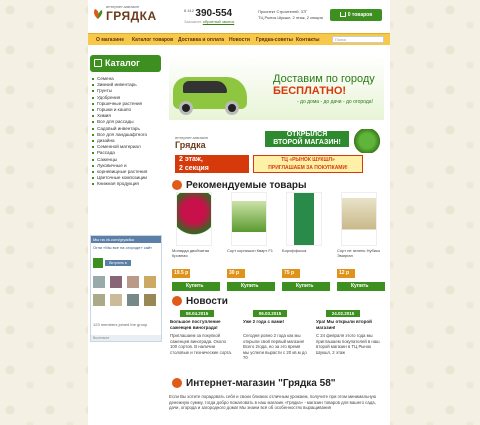 Image resolution: width=480 pixels, height=425 pixels. What do you see at coordinates (310, 91) in the screenshot?
I see `banner-subtitle: БЕСПЛАТНО!` at bounding box center [310, 91].